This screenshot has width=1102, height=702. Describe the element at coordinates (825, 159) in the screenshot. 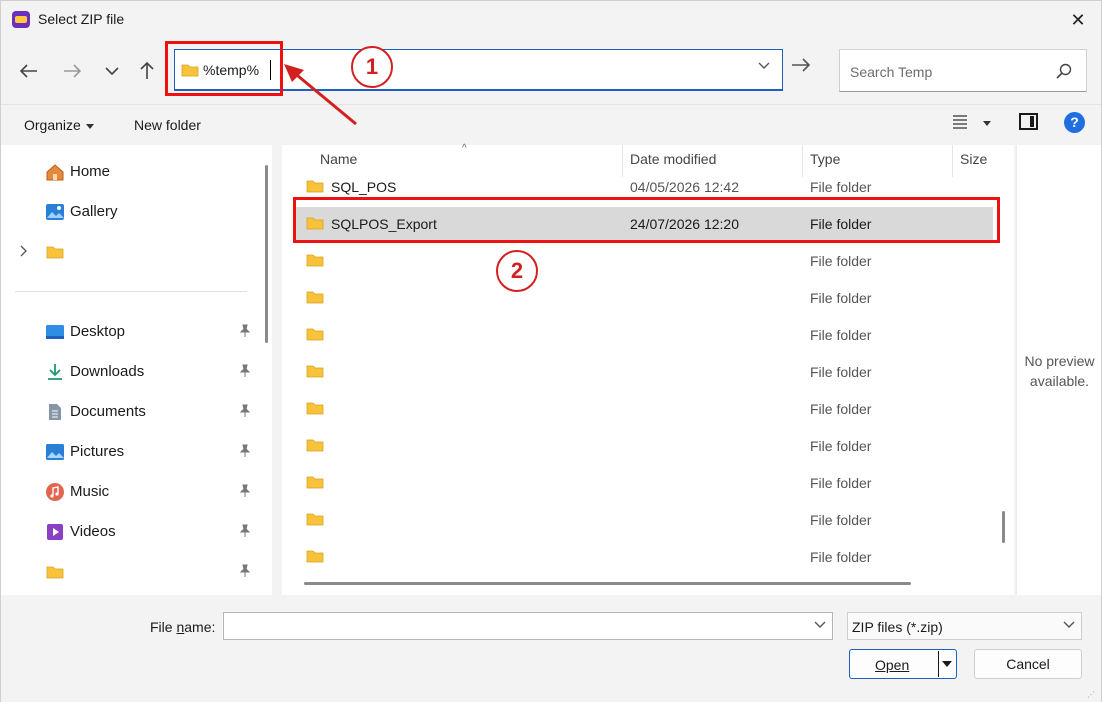

I see `column-header-type: Type` at that location.